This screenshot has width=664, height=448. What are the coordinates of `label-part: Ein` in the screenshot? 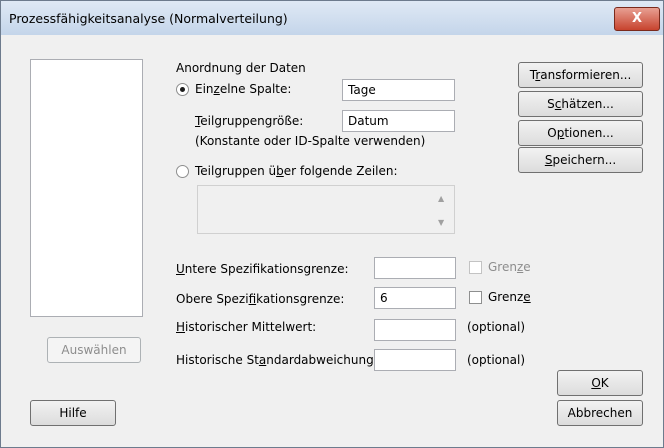 It's located at (204, 89).